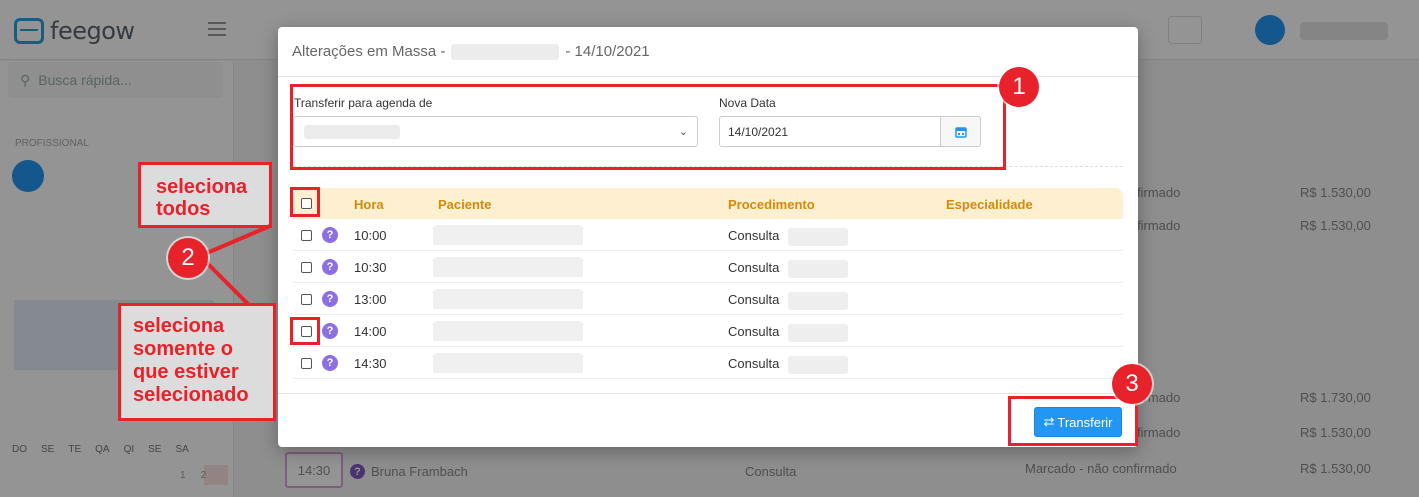 The width and height of the screenshot is (1419, 497). Describe the element at coordinates (1132, 384) in the screenshot. I see `annotation-badge-3: 3` at that location.